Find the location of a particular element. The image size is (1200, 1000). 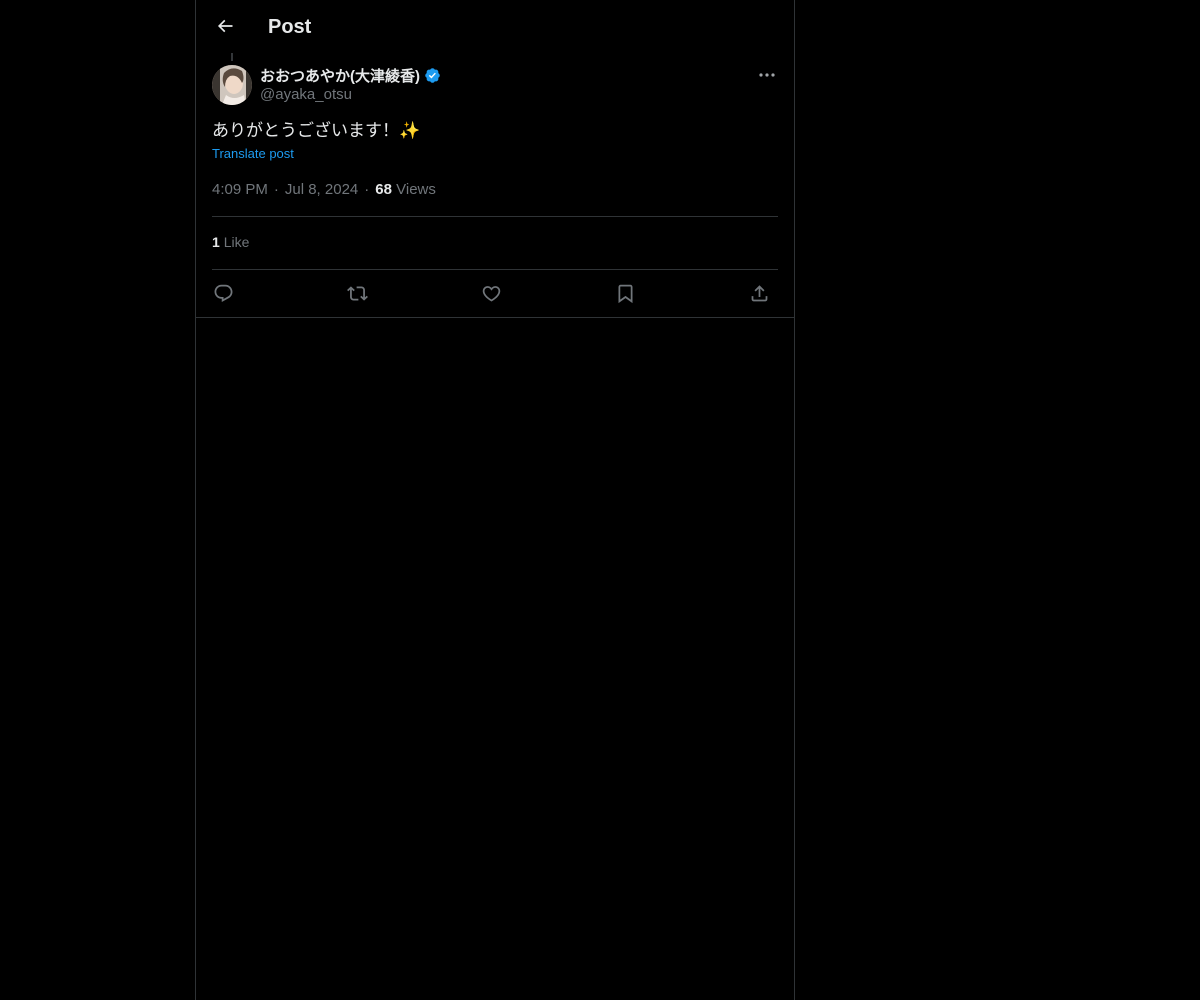

arrow-left-icon is located at coordinates (225, 26).